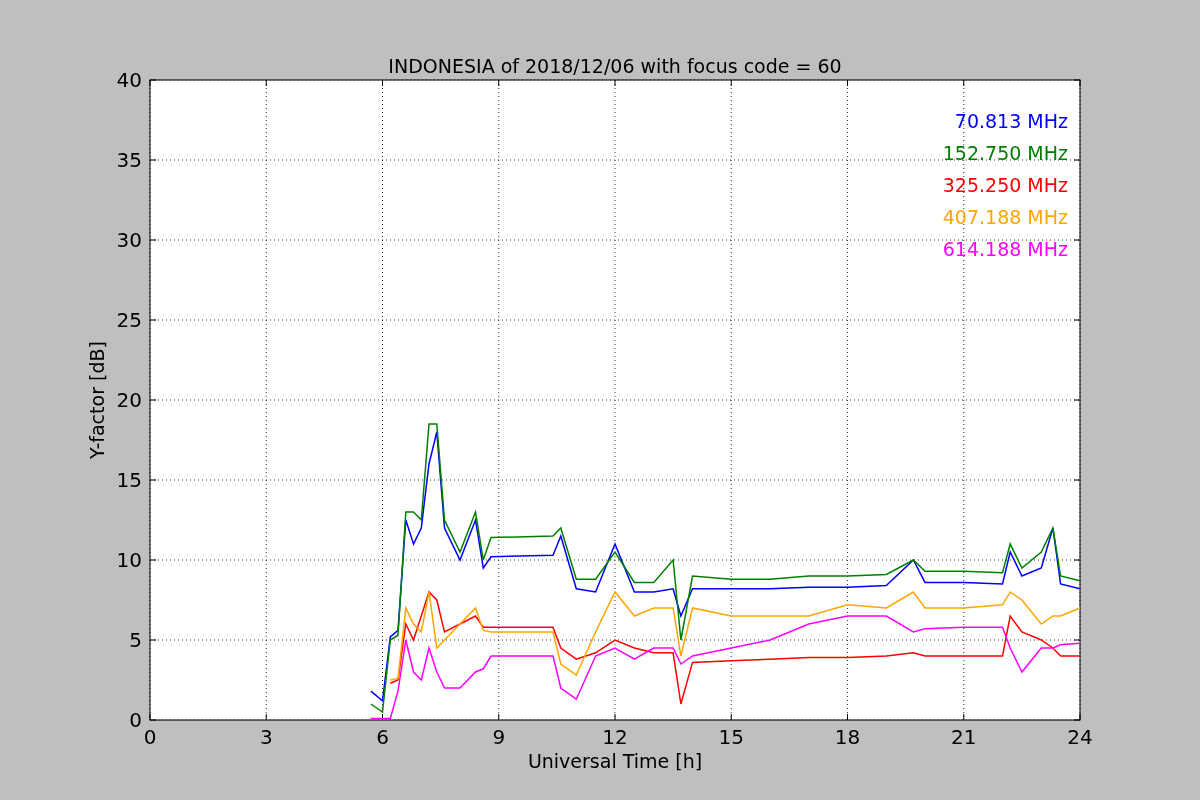 This screenshot has height=800, width=1200. Describe the element at coordinates (150, 737) in the screenshot. I see `x-tick-label: 0` at that location.